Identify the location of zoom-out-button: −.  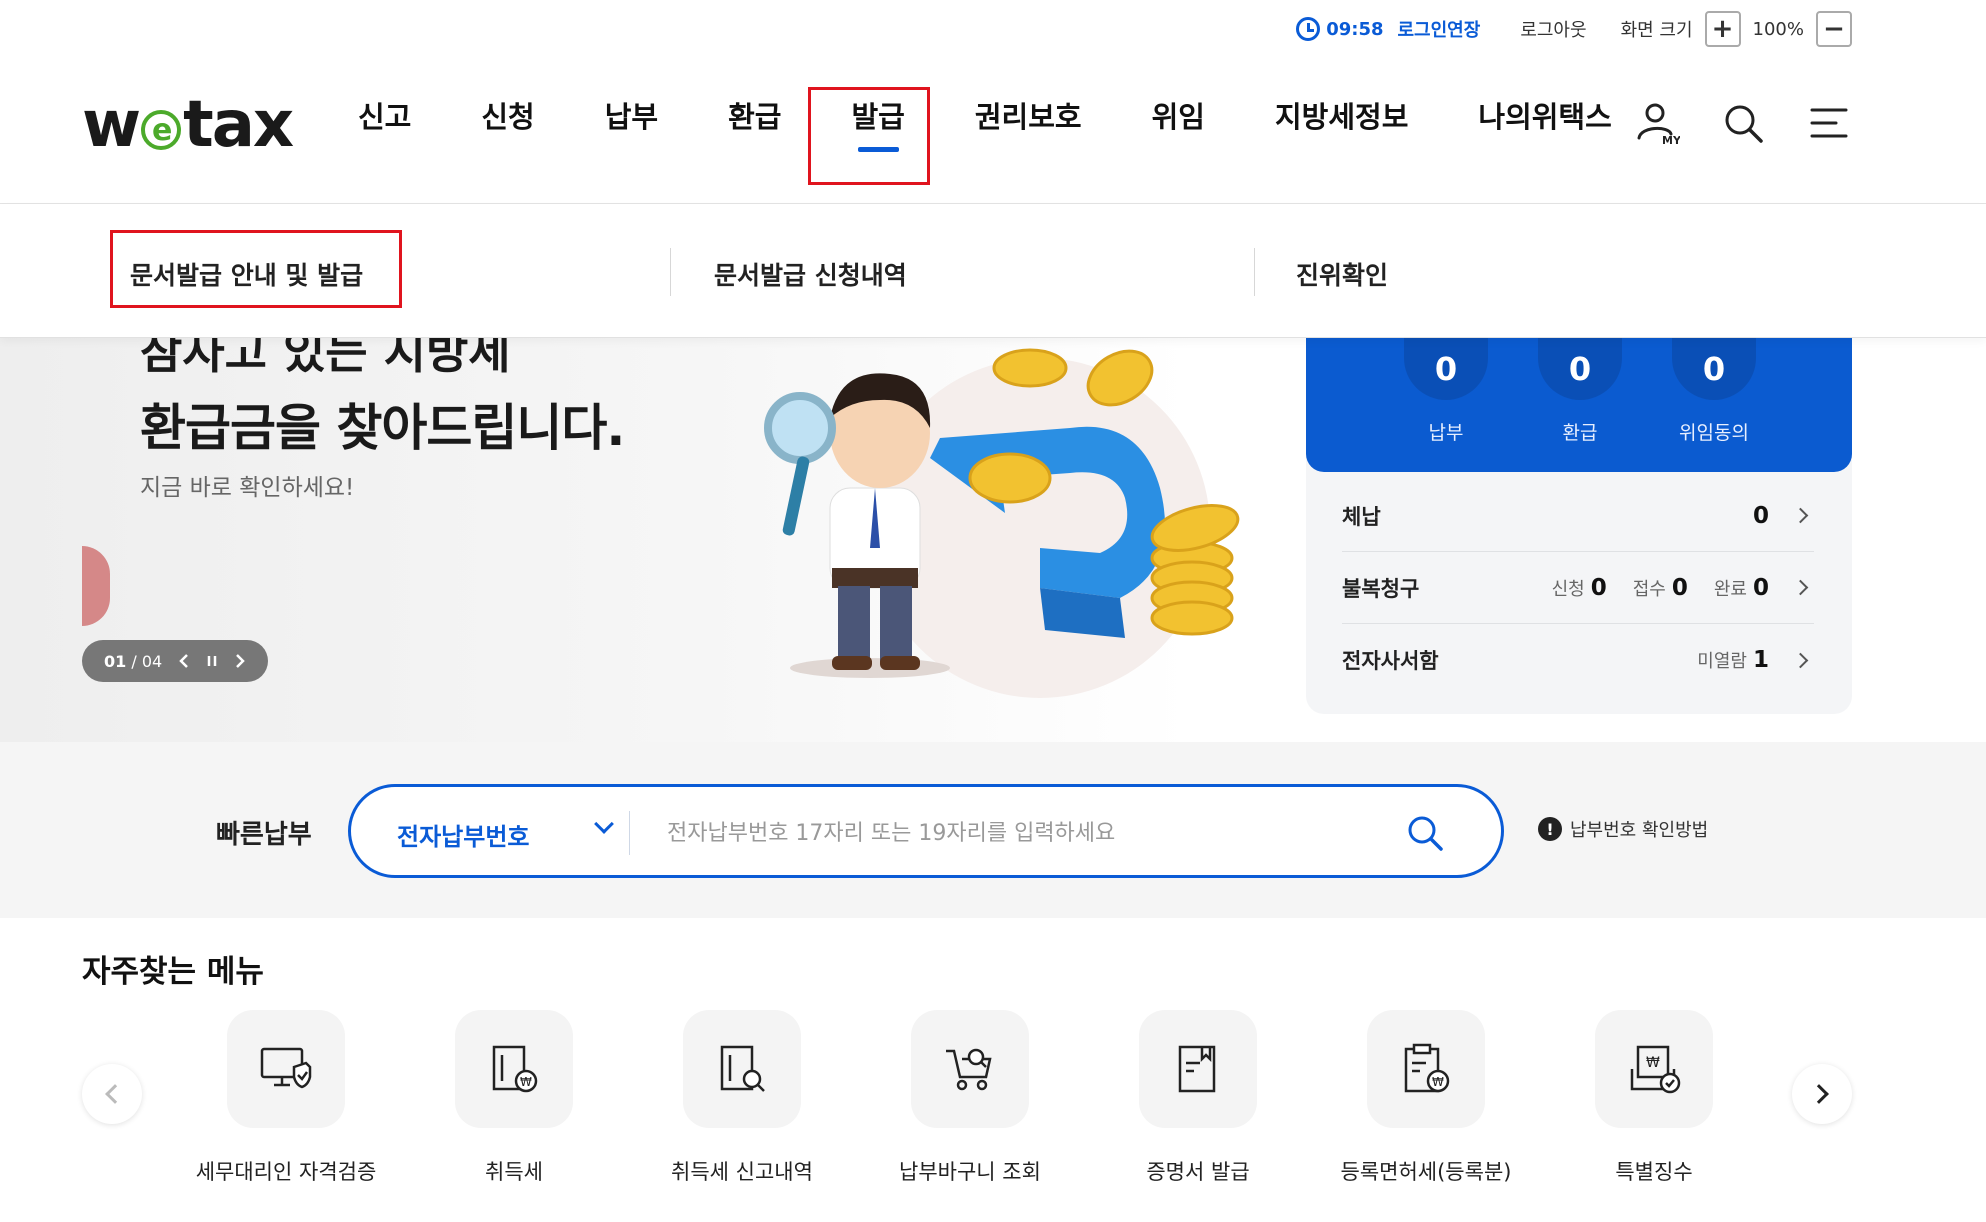
(1834, 29).